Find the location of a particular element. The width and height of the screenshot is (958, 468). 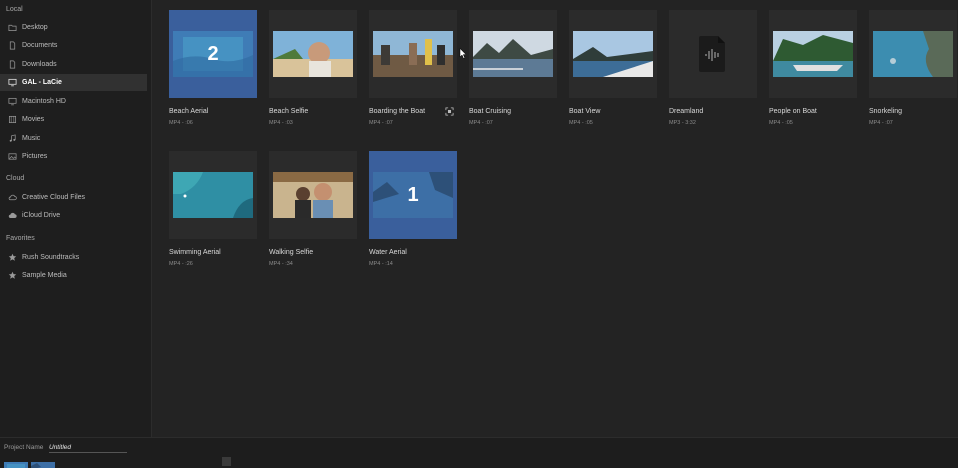

media-tile-swimming-aerial: Swimming Aerial MP4 - :26 is located at coordinates (204, 206).